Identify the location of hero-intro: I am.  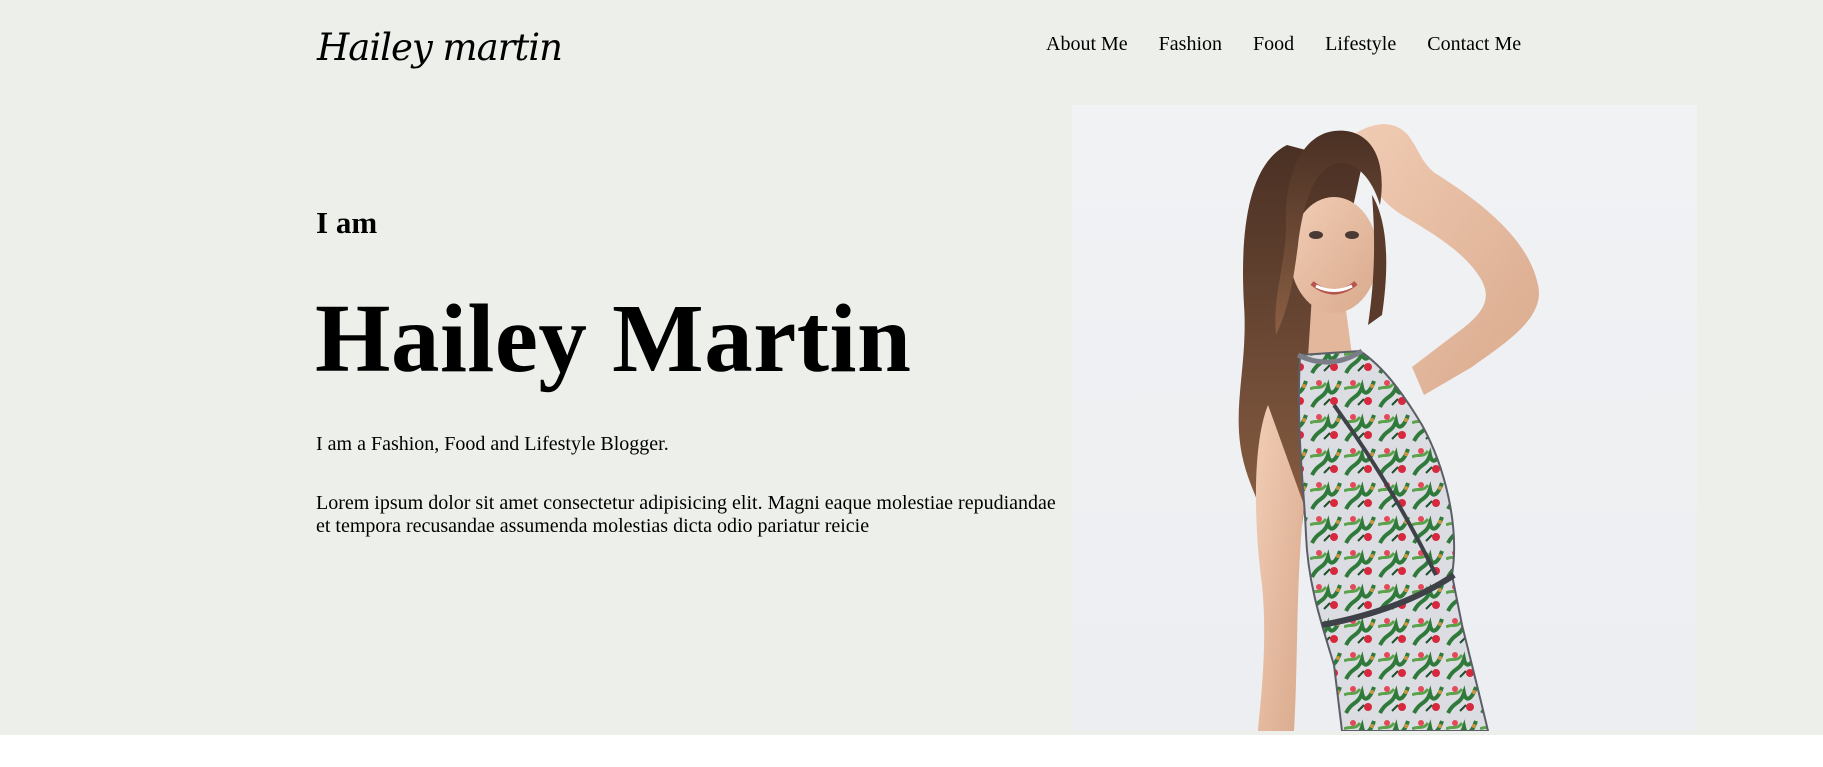
(347, 222).